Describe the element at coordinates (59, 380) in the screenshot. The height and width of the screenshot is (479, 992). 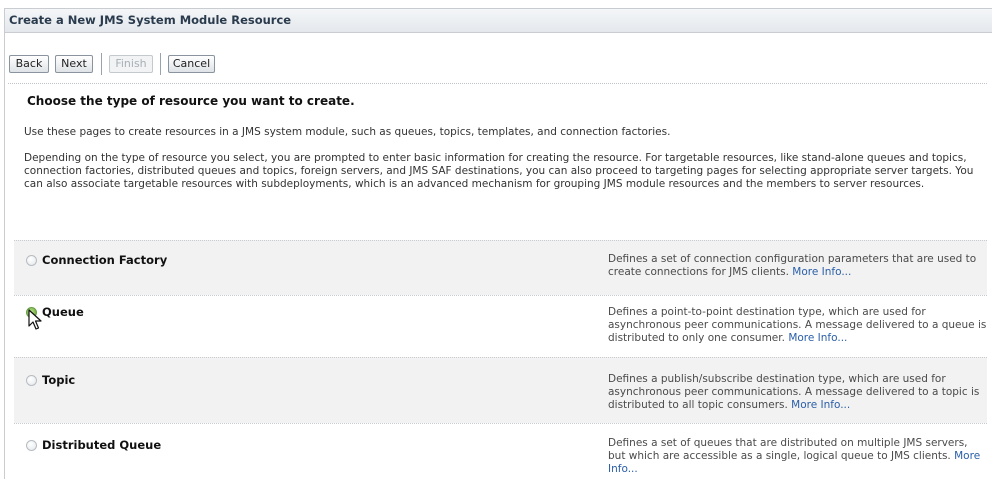
I see `option-label: Topic` at that location.